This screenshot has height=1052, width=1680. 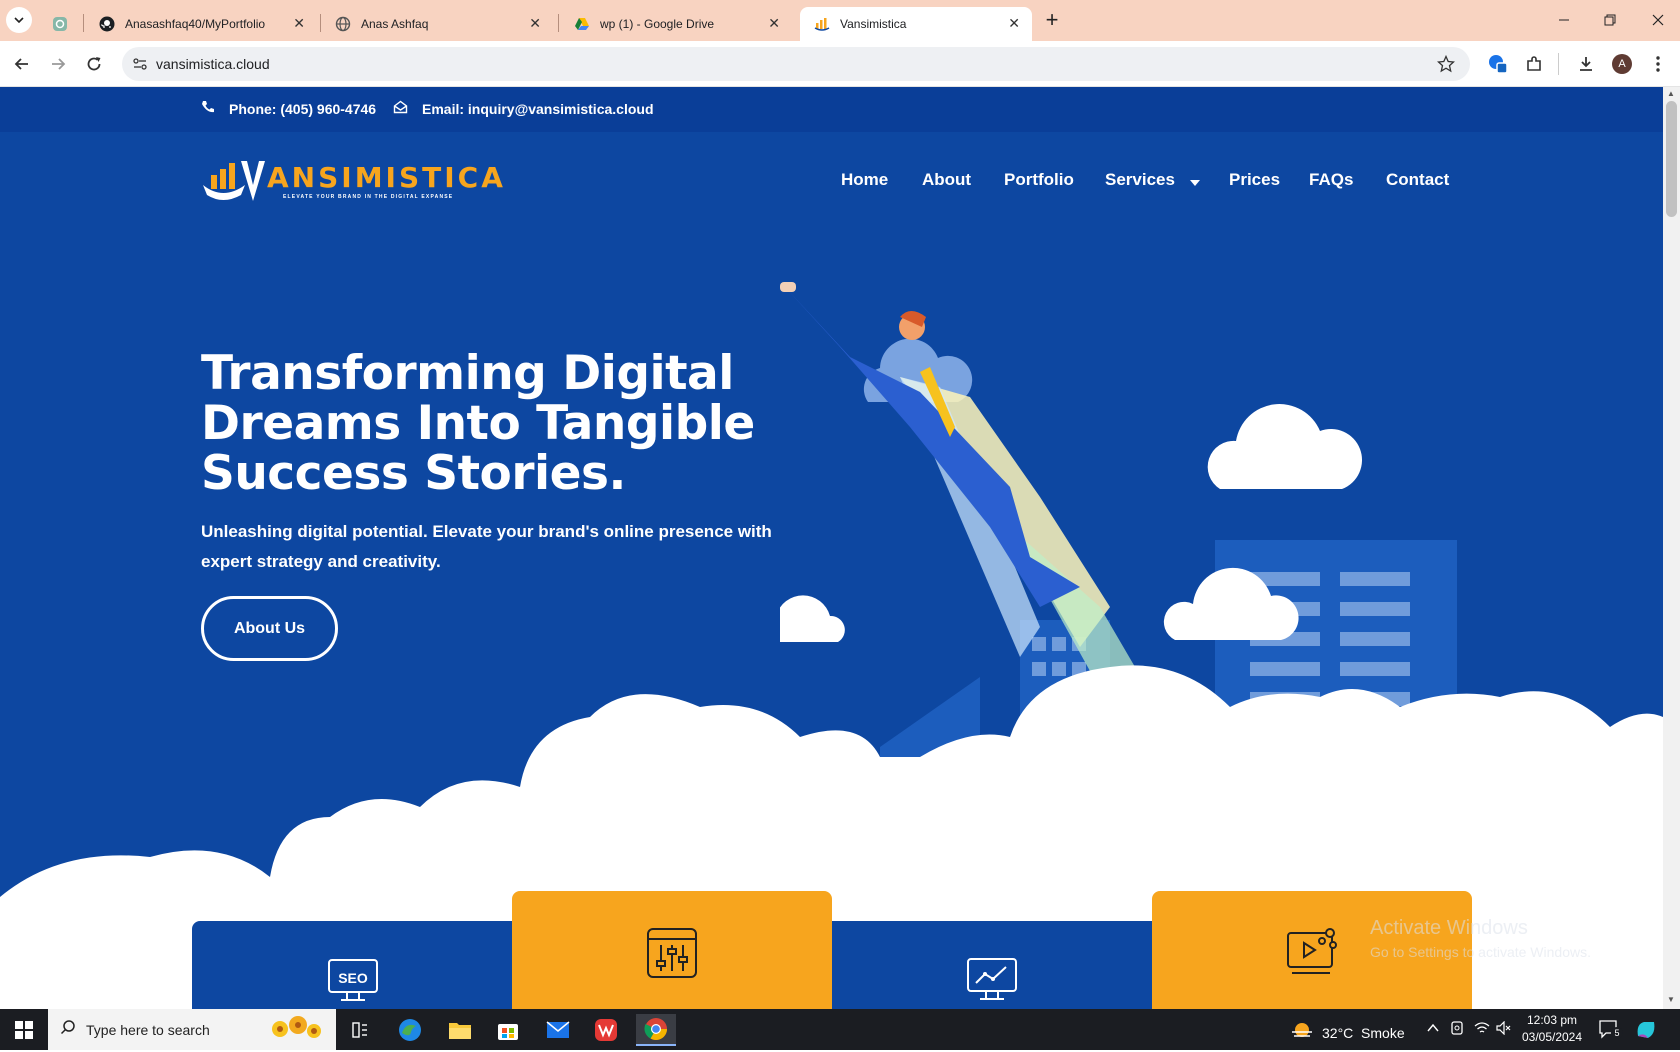 What do you see at coordinates (1457, 1030) in the screenshot?
I see `meet-now-icon` at bounding box center [1457, 1030].